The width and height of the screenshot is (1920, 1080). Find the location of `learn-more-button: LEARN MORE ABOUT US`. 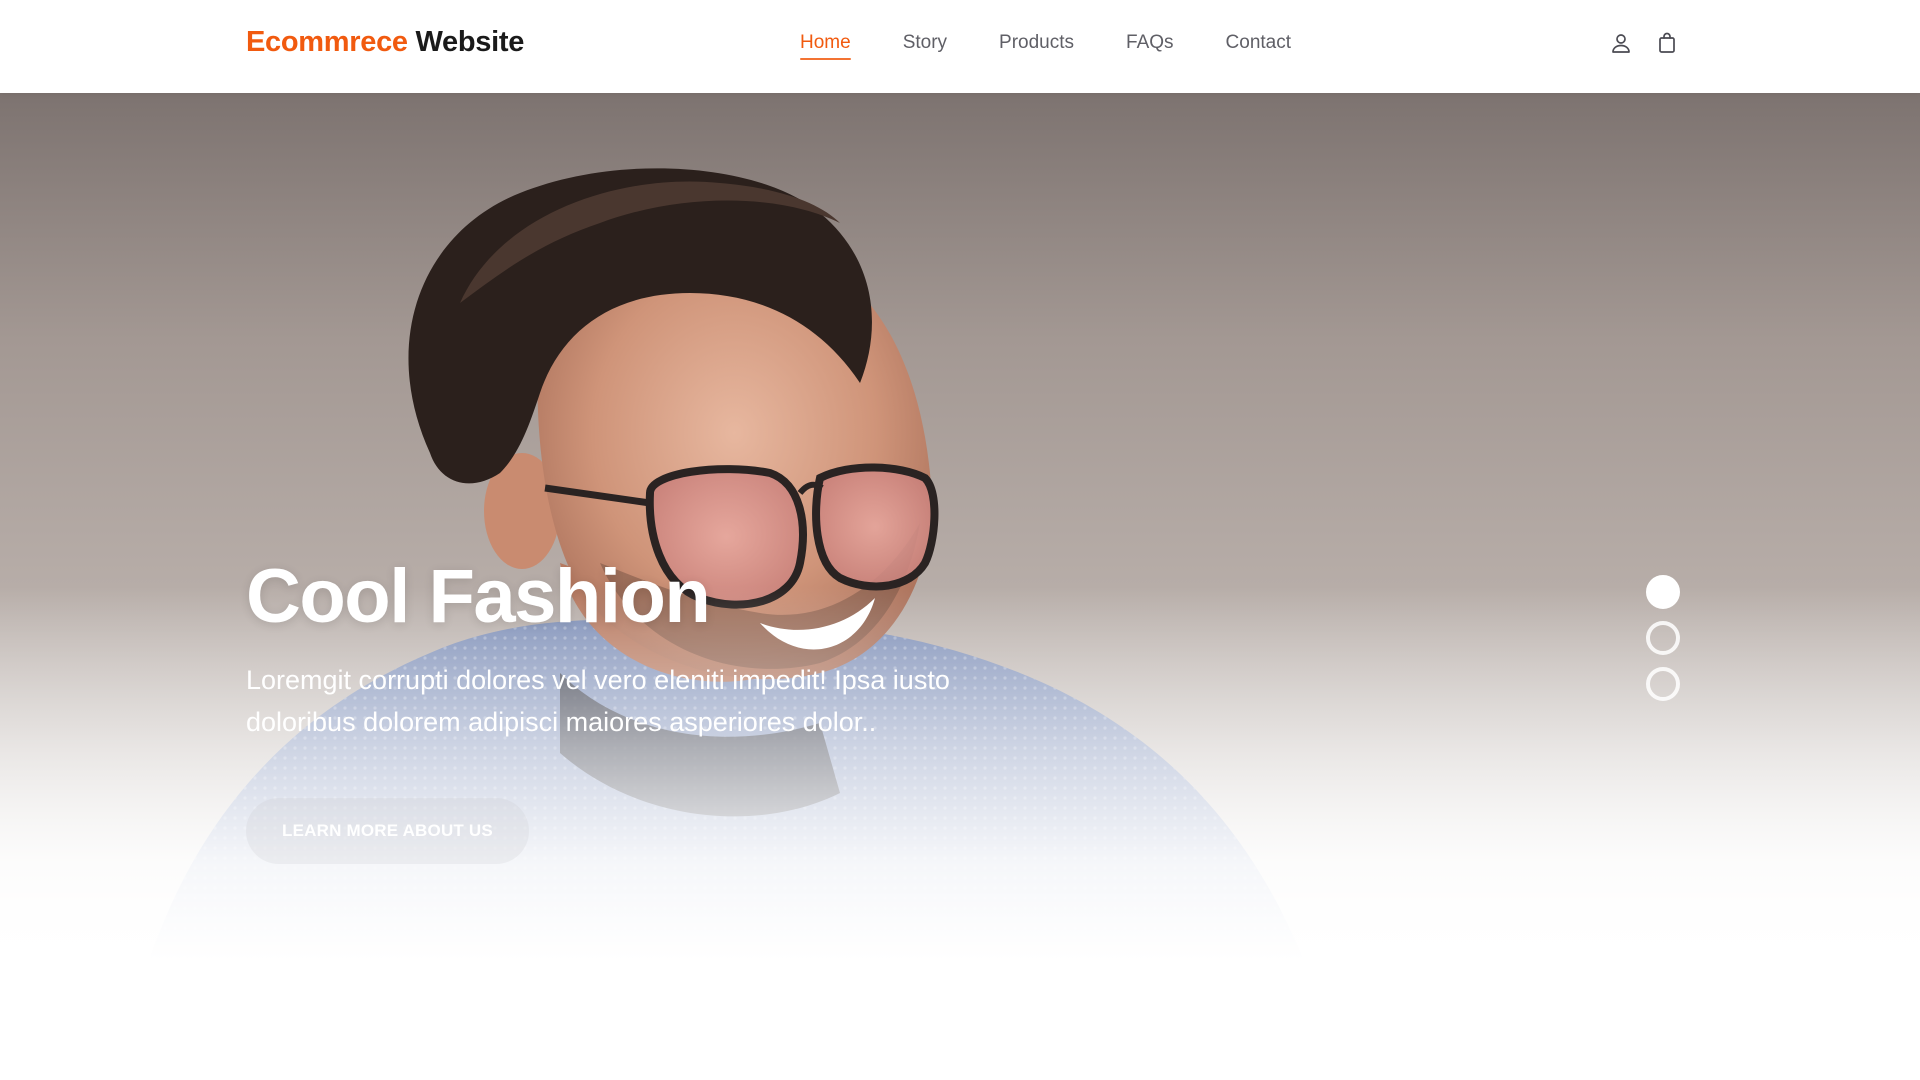

learn-more-button: LEARN MORE ABOUT US is located at coordinates (387, 831).